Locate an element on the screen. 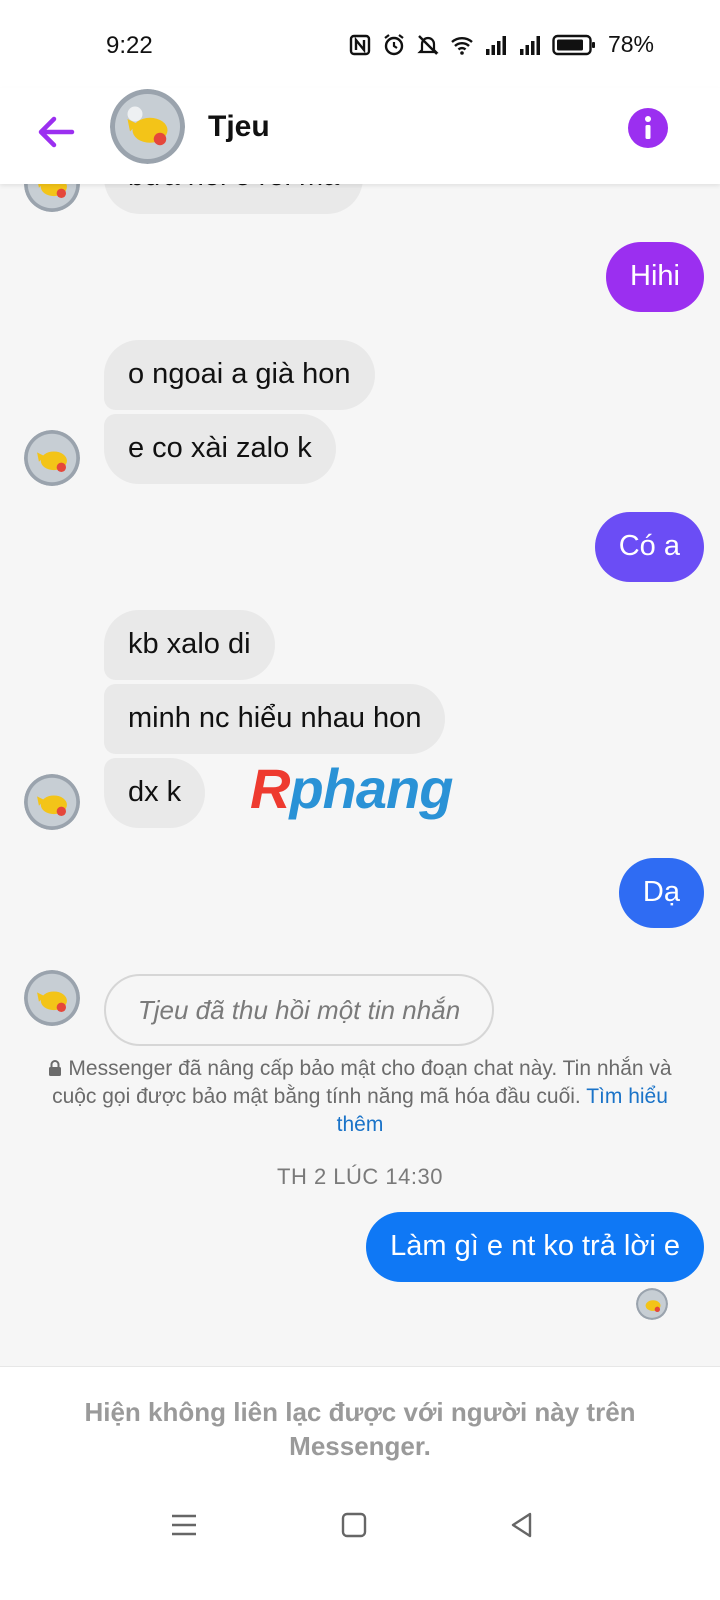 The width and height of the screenshot is (720, 1600). home-icon is located at coordinates (354, 1525).